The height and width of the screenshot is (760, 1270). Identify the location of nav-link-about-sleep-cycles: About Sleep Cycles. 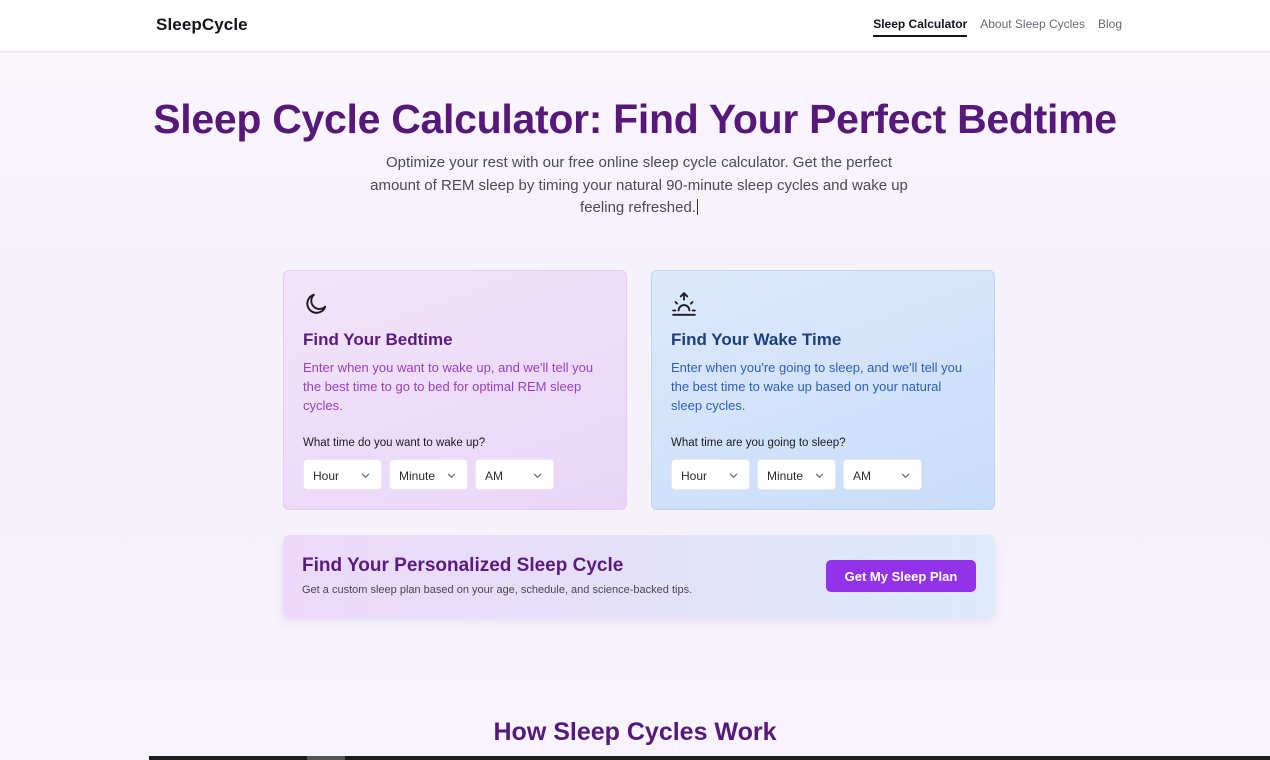
(1032, 27).